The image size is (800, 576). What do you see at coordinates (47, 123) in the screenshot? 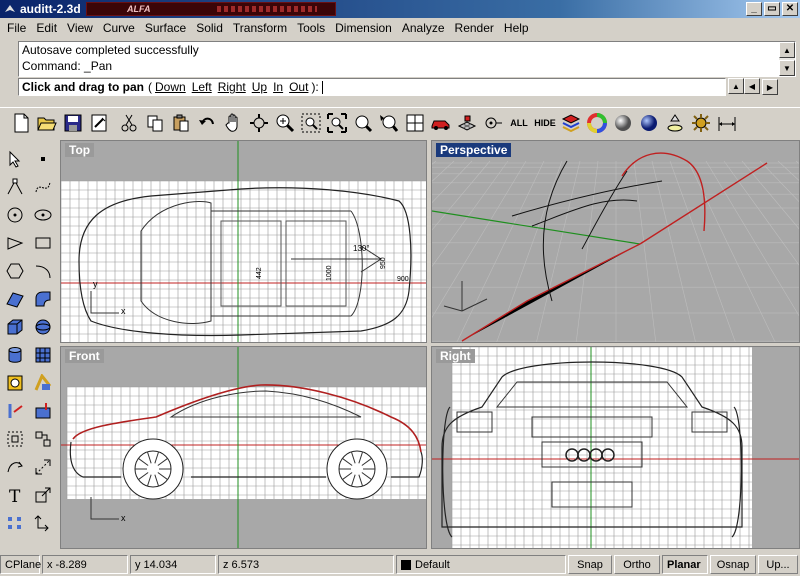
I see `open-icon` at bounding box center [47, 123].